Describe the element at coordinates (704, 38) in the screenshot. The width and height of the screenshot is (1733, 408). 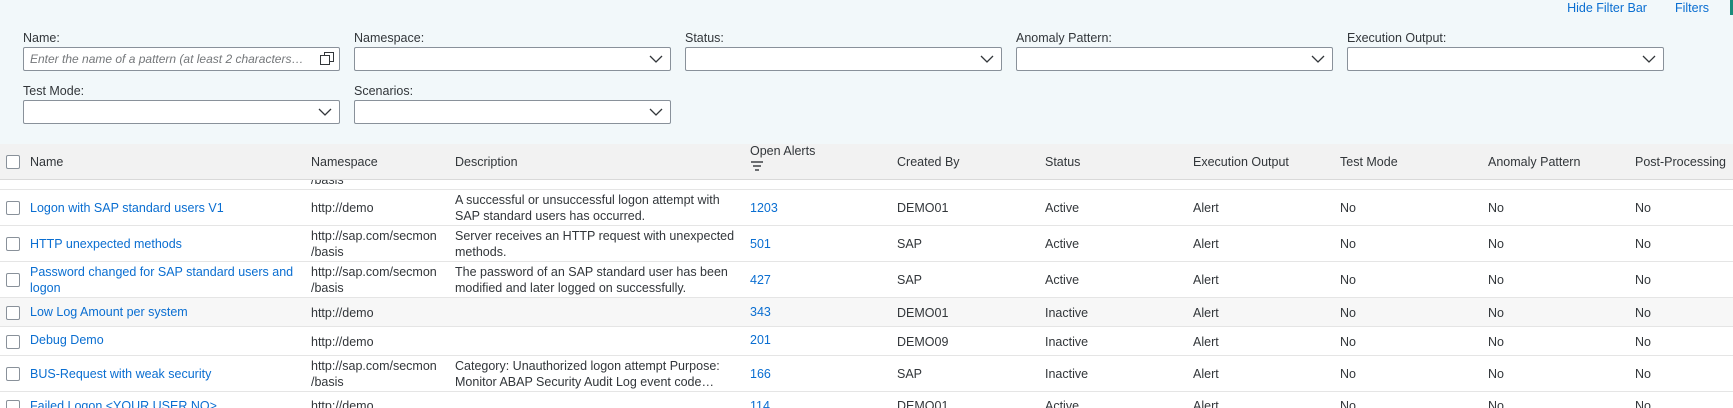
I see `filter-status-label: Status:` at that location.